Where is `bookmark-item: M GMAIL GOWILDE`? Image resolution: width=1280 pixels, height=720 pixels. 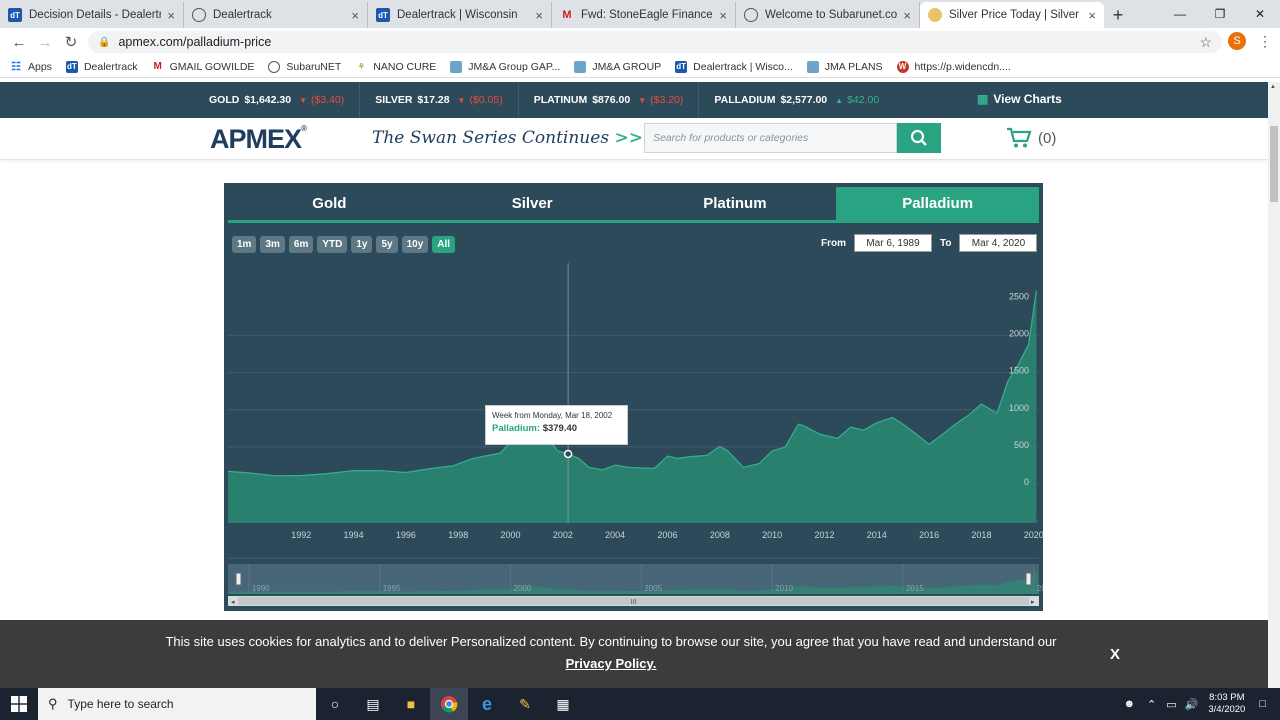
bookmark-item: M GMAIL GOWILDE is located at coordinates (203, 67).